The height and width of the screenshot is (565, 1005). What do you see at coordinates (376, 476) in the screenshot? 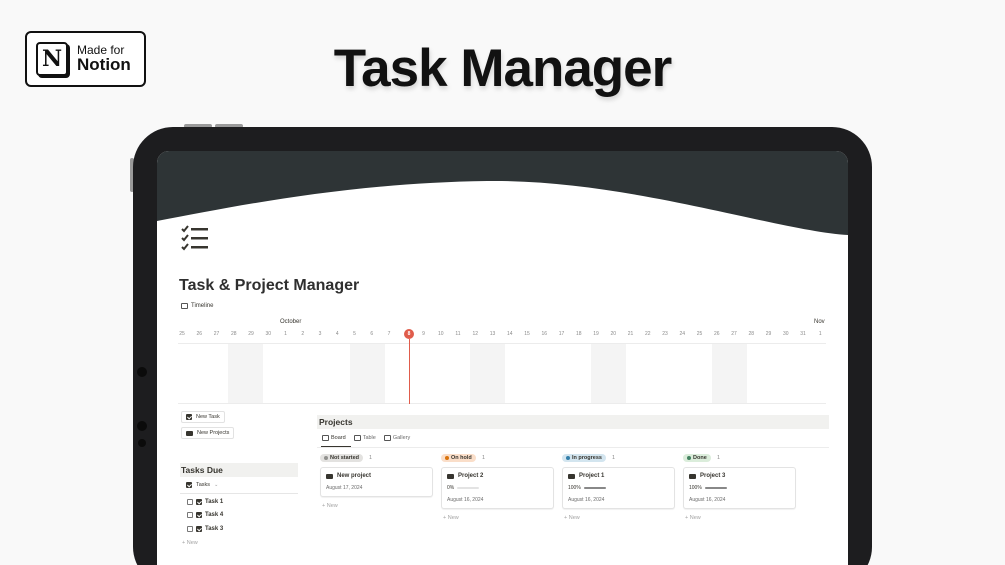
I see `project-card-title: New project` at bounding box center [376, 476].